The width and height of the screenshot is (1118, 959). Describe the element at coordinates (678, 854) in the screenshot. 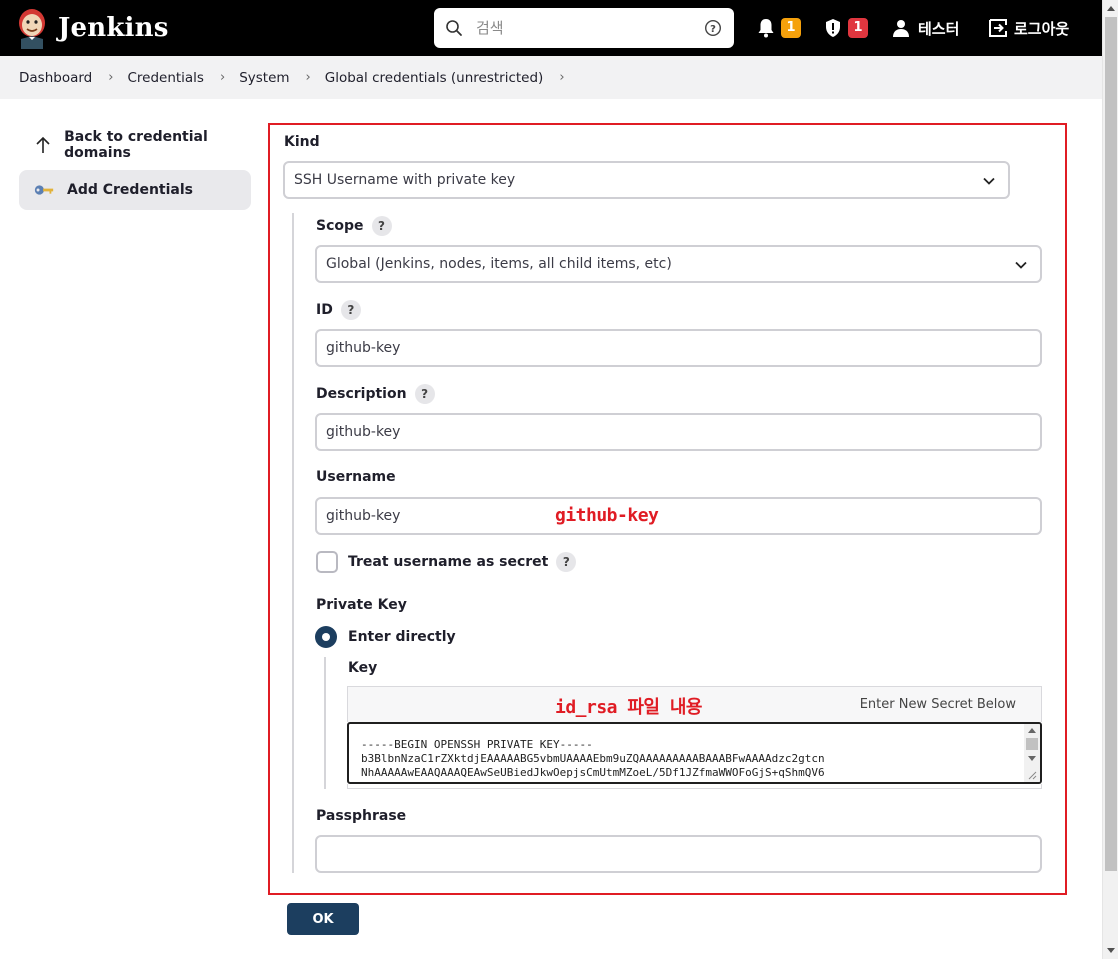

I see `passphrase-input` at that location.